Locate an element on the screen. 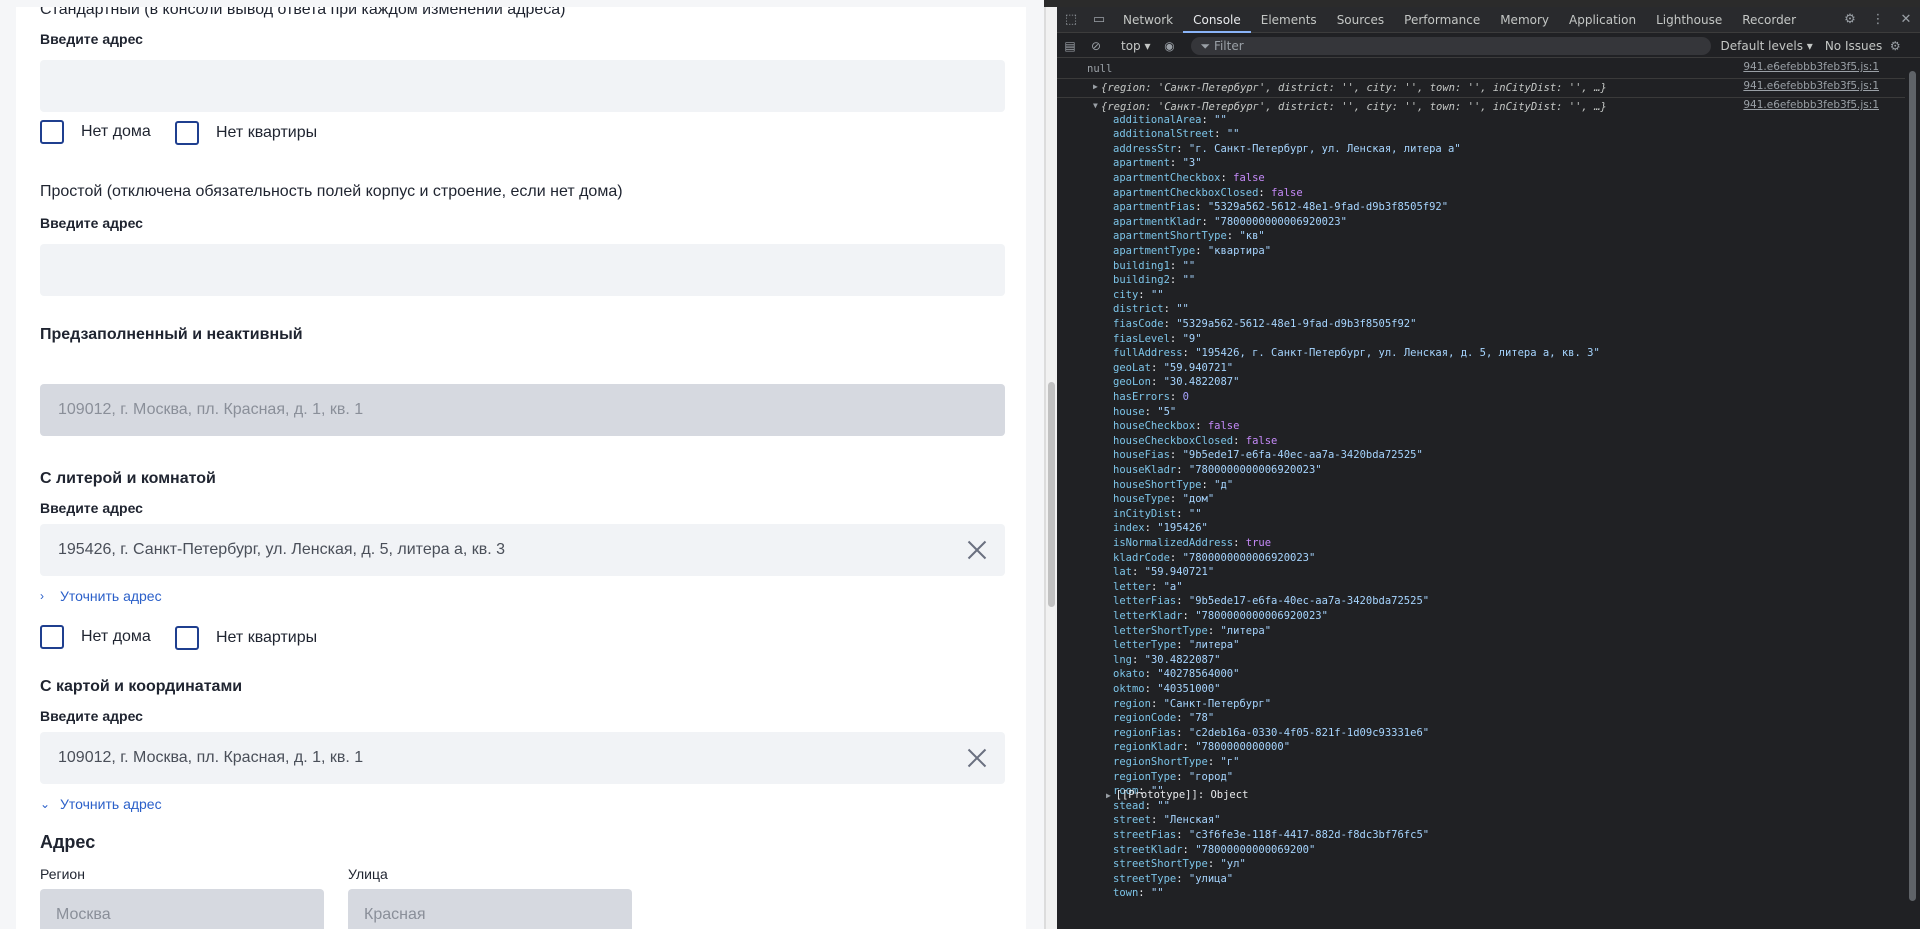 The height and width of the screenshot is (929, 1920). issues-counter: No Issues is located at coordinates (1853, 46).